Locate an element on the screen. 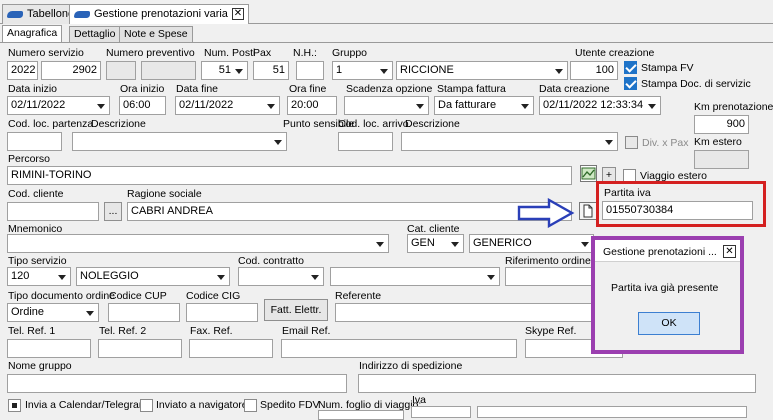  cod-contratto-name-select is located at coordinates (415, 276).